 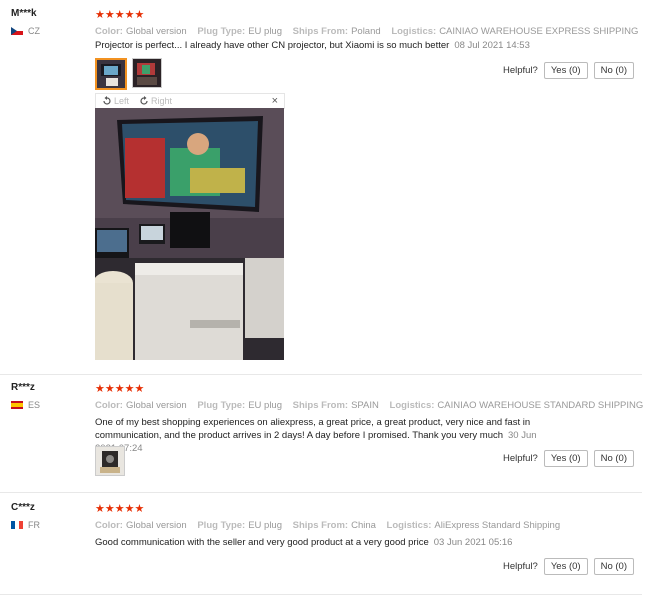 I want to click on logistics-value: CAINIAO WAREHOUSE EXPRESS SHIPPING, so click(x=539, y=31).